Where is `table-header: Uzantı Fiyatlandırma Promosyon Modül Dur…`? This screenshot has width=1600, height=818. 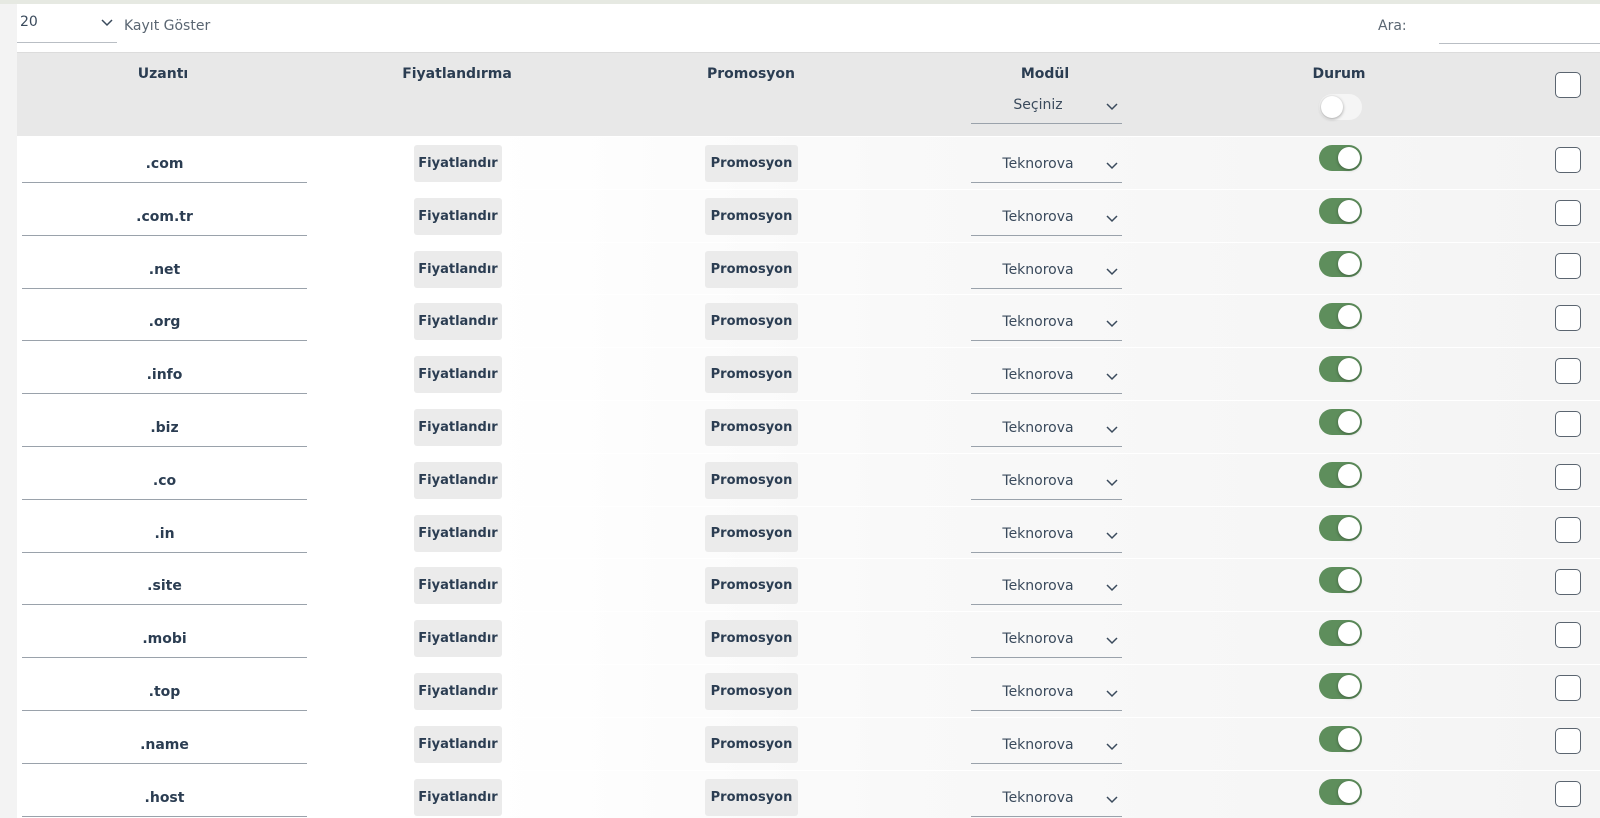 table-header: Uzantı Fiyatlandırma Promosyon Modül Dur… is located at coordinates (808, 94).